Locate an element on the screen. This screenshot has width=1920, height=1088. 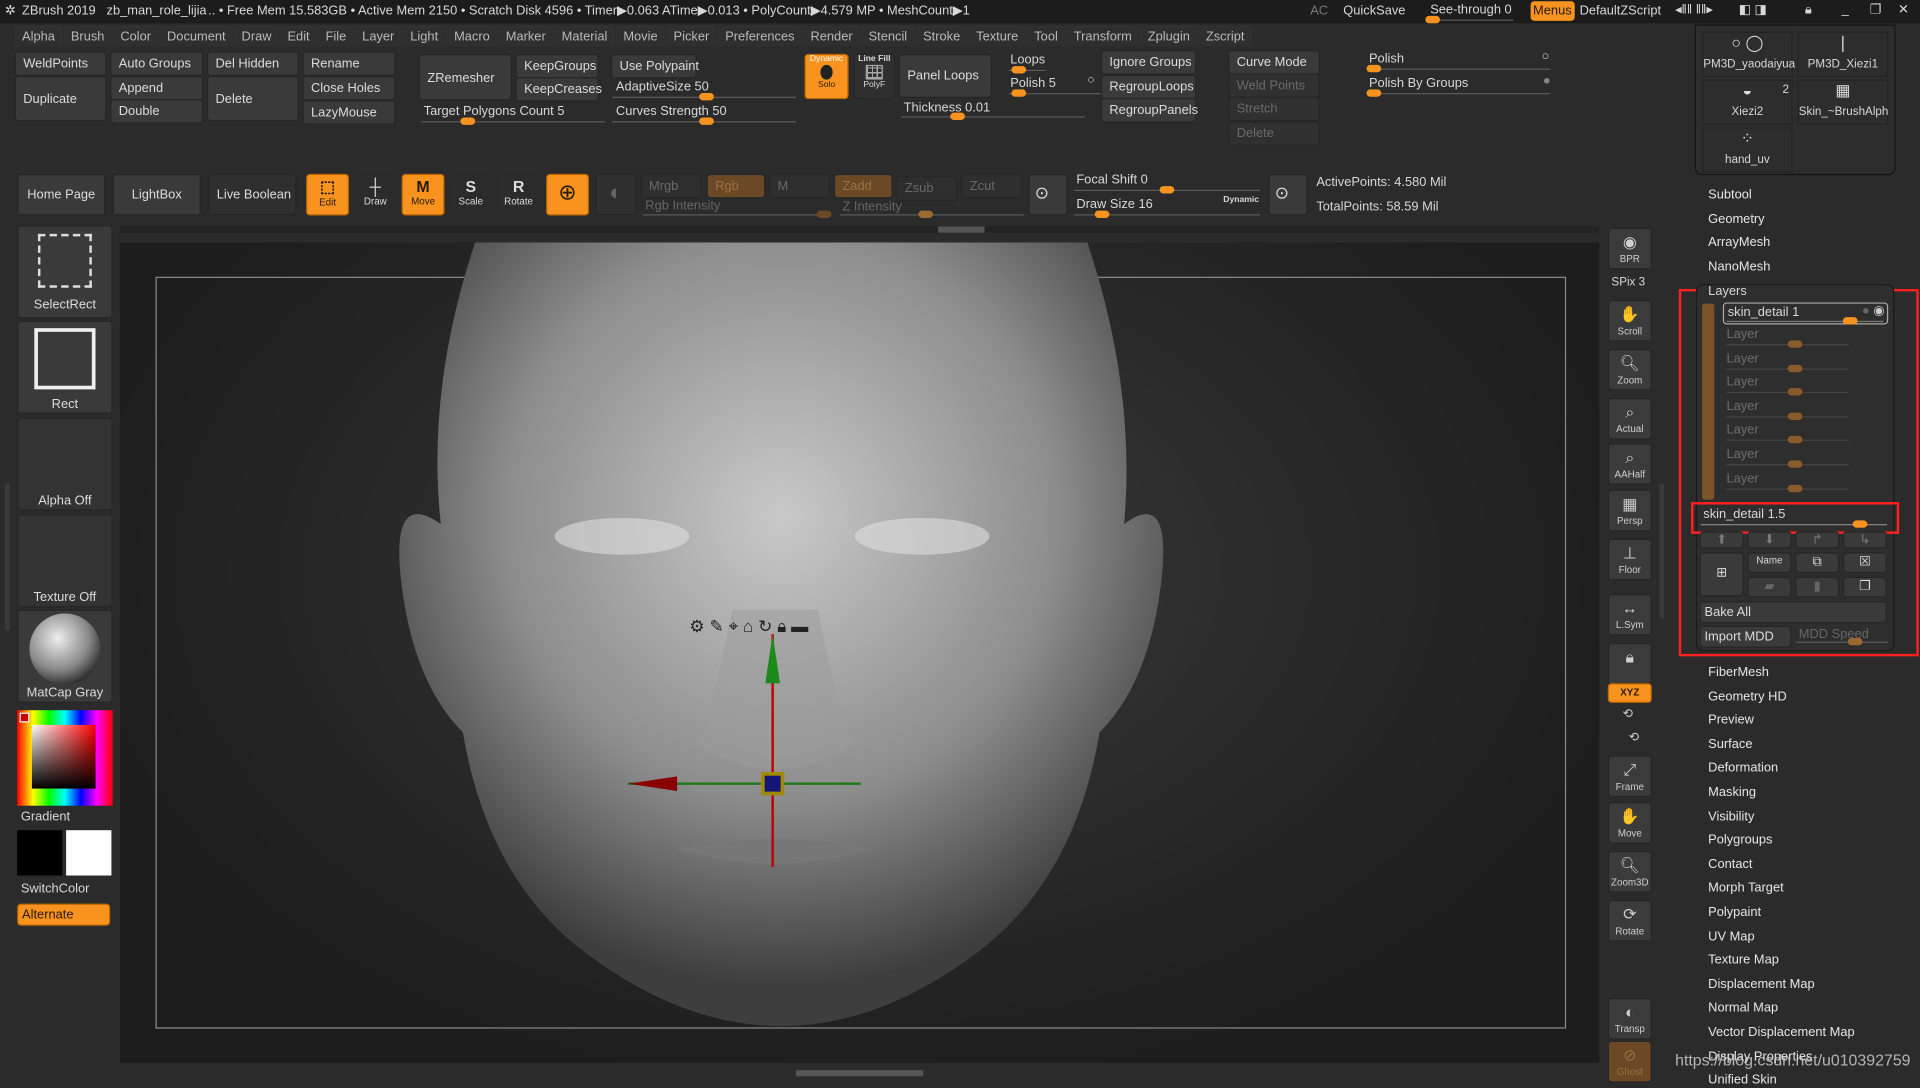
rename-button: Rename is located at coordinates (349, 63).